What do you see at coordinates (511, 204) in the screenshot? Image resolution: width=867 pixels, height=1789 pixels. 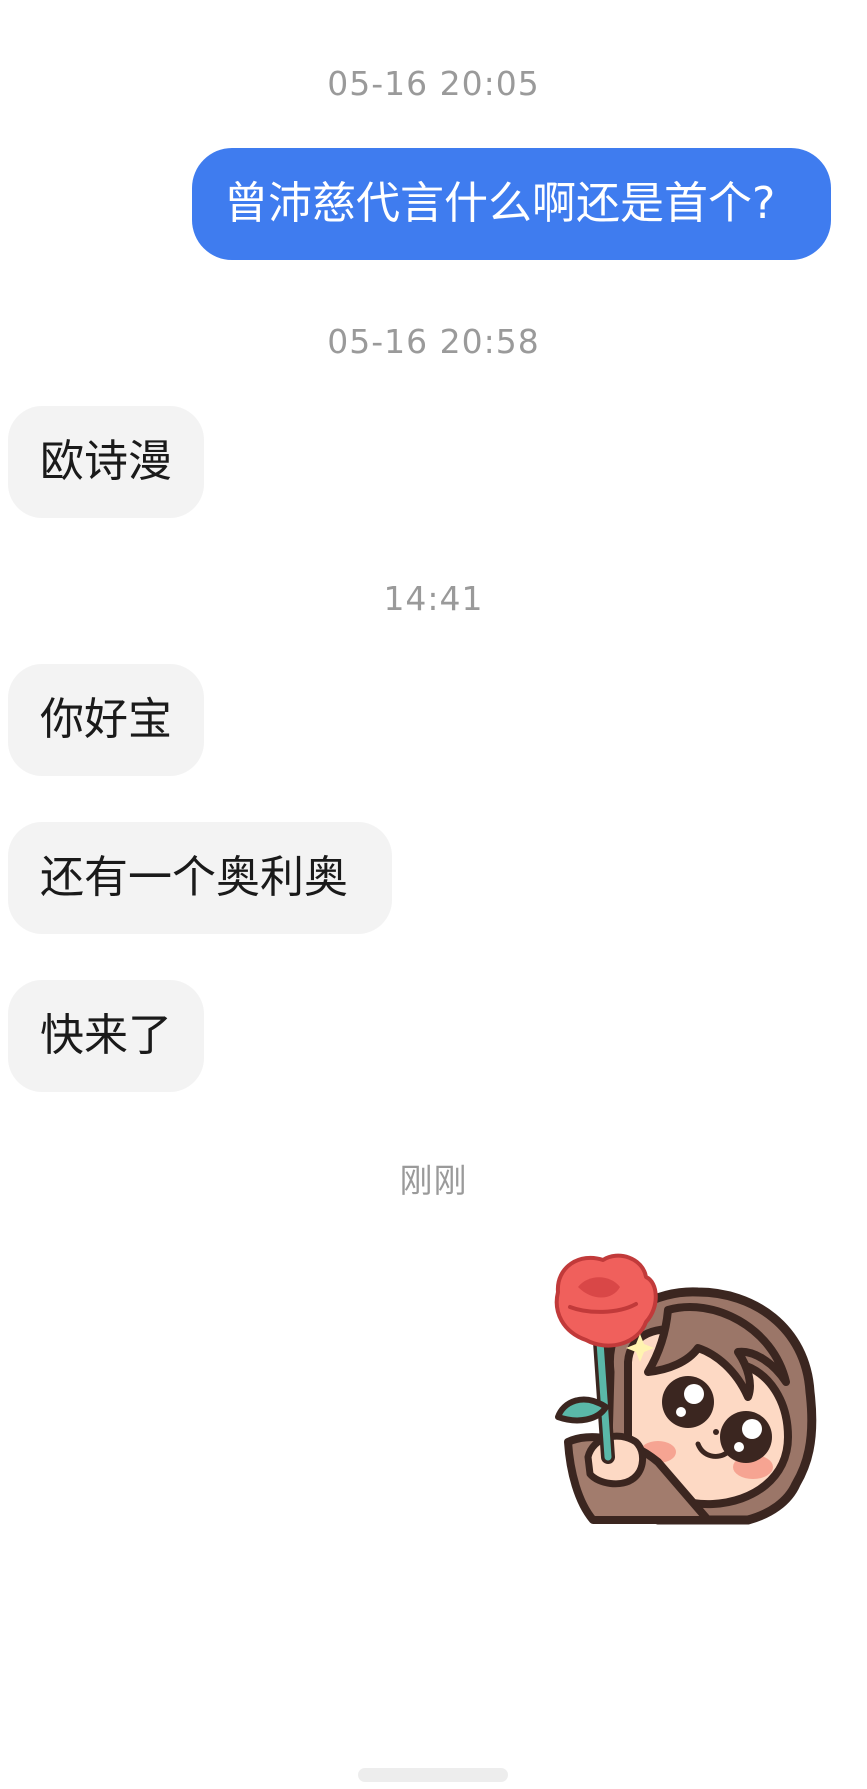 I see `outgoing-message-bubble: 曾沛慈代言什么啊还是首个?` at bounding box center [511, 204].